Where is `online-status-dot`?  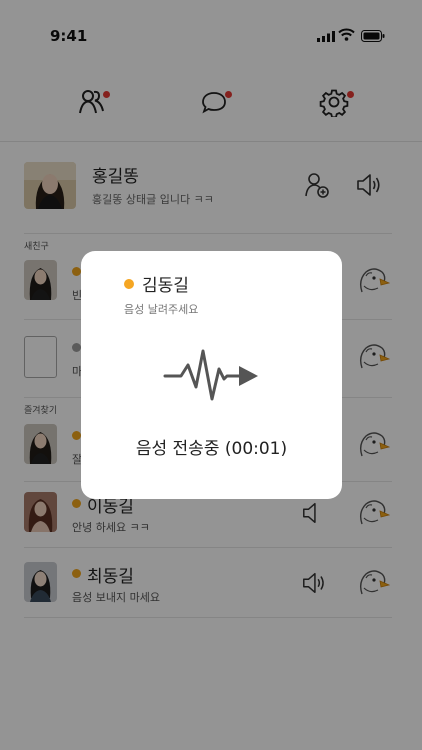 online-status-dot is located at coordinates (129, 284).